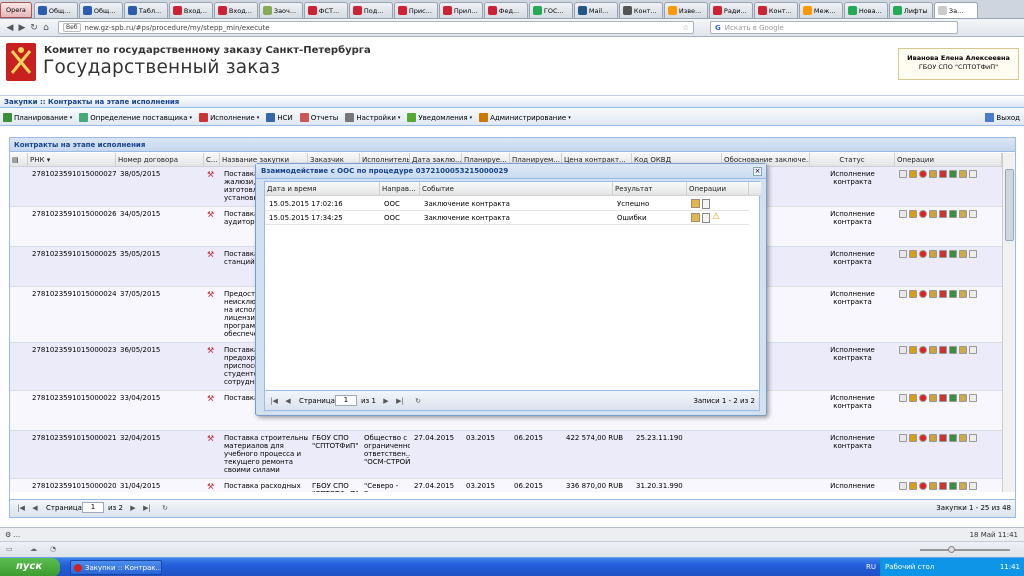 This screenshot has width=1024, height=576. I want to click on col-contract-number: Номер договора, so click(160, 160).